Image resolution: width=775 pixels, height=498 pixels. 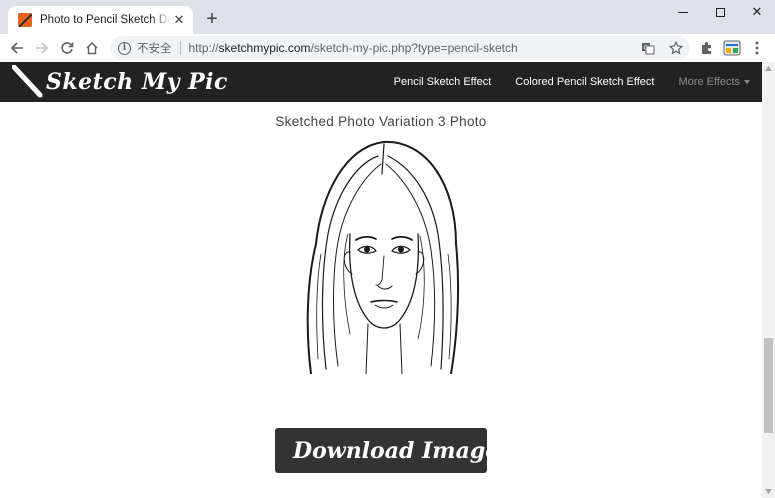 I want to click on download-image-button: Download Image, so click(x=387, y=450).